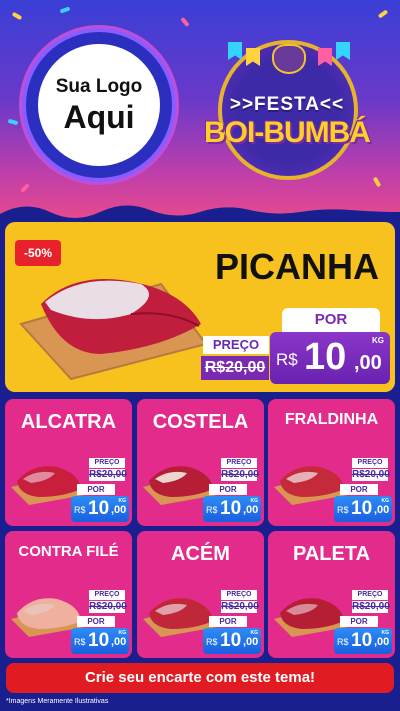 Image resolution: width=400 pixels, height=711 pixels. What do you see at coordinates (331, 594) in the screenshot?
I see `product-card: PALETA PREÇO R$20,00 POR R$ 10,00 KG` at bounding box center [331, 594].